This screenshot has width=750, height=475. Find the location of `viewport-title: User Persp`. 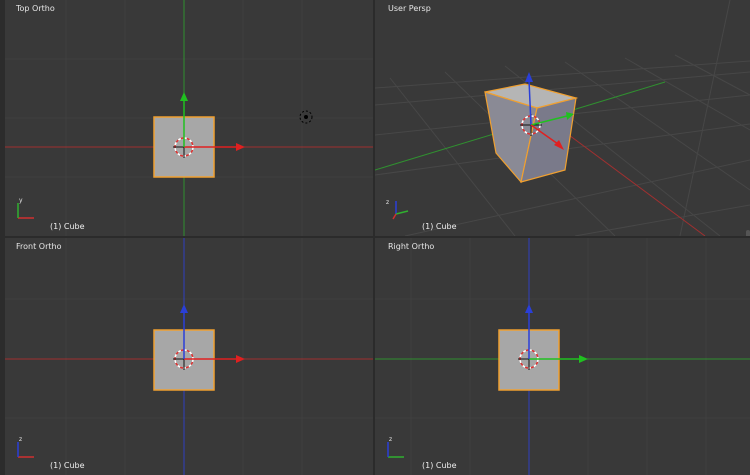

viewport-title: User Persp is located at coordinates (409, 8).